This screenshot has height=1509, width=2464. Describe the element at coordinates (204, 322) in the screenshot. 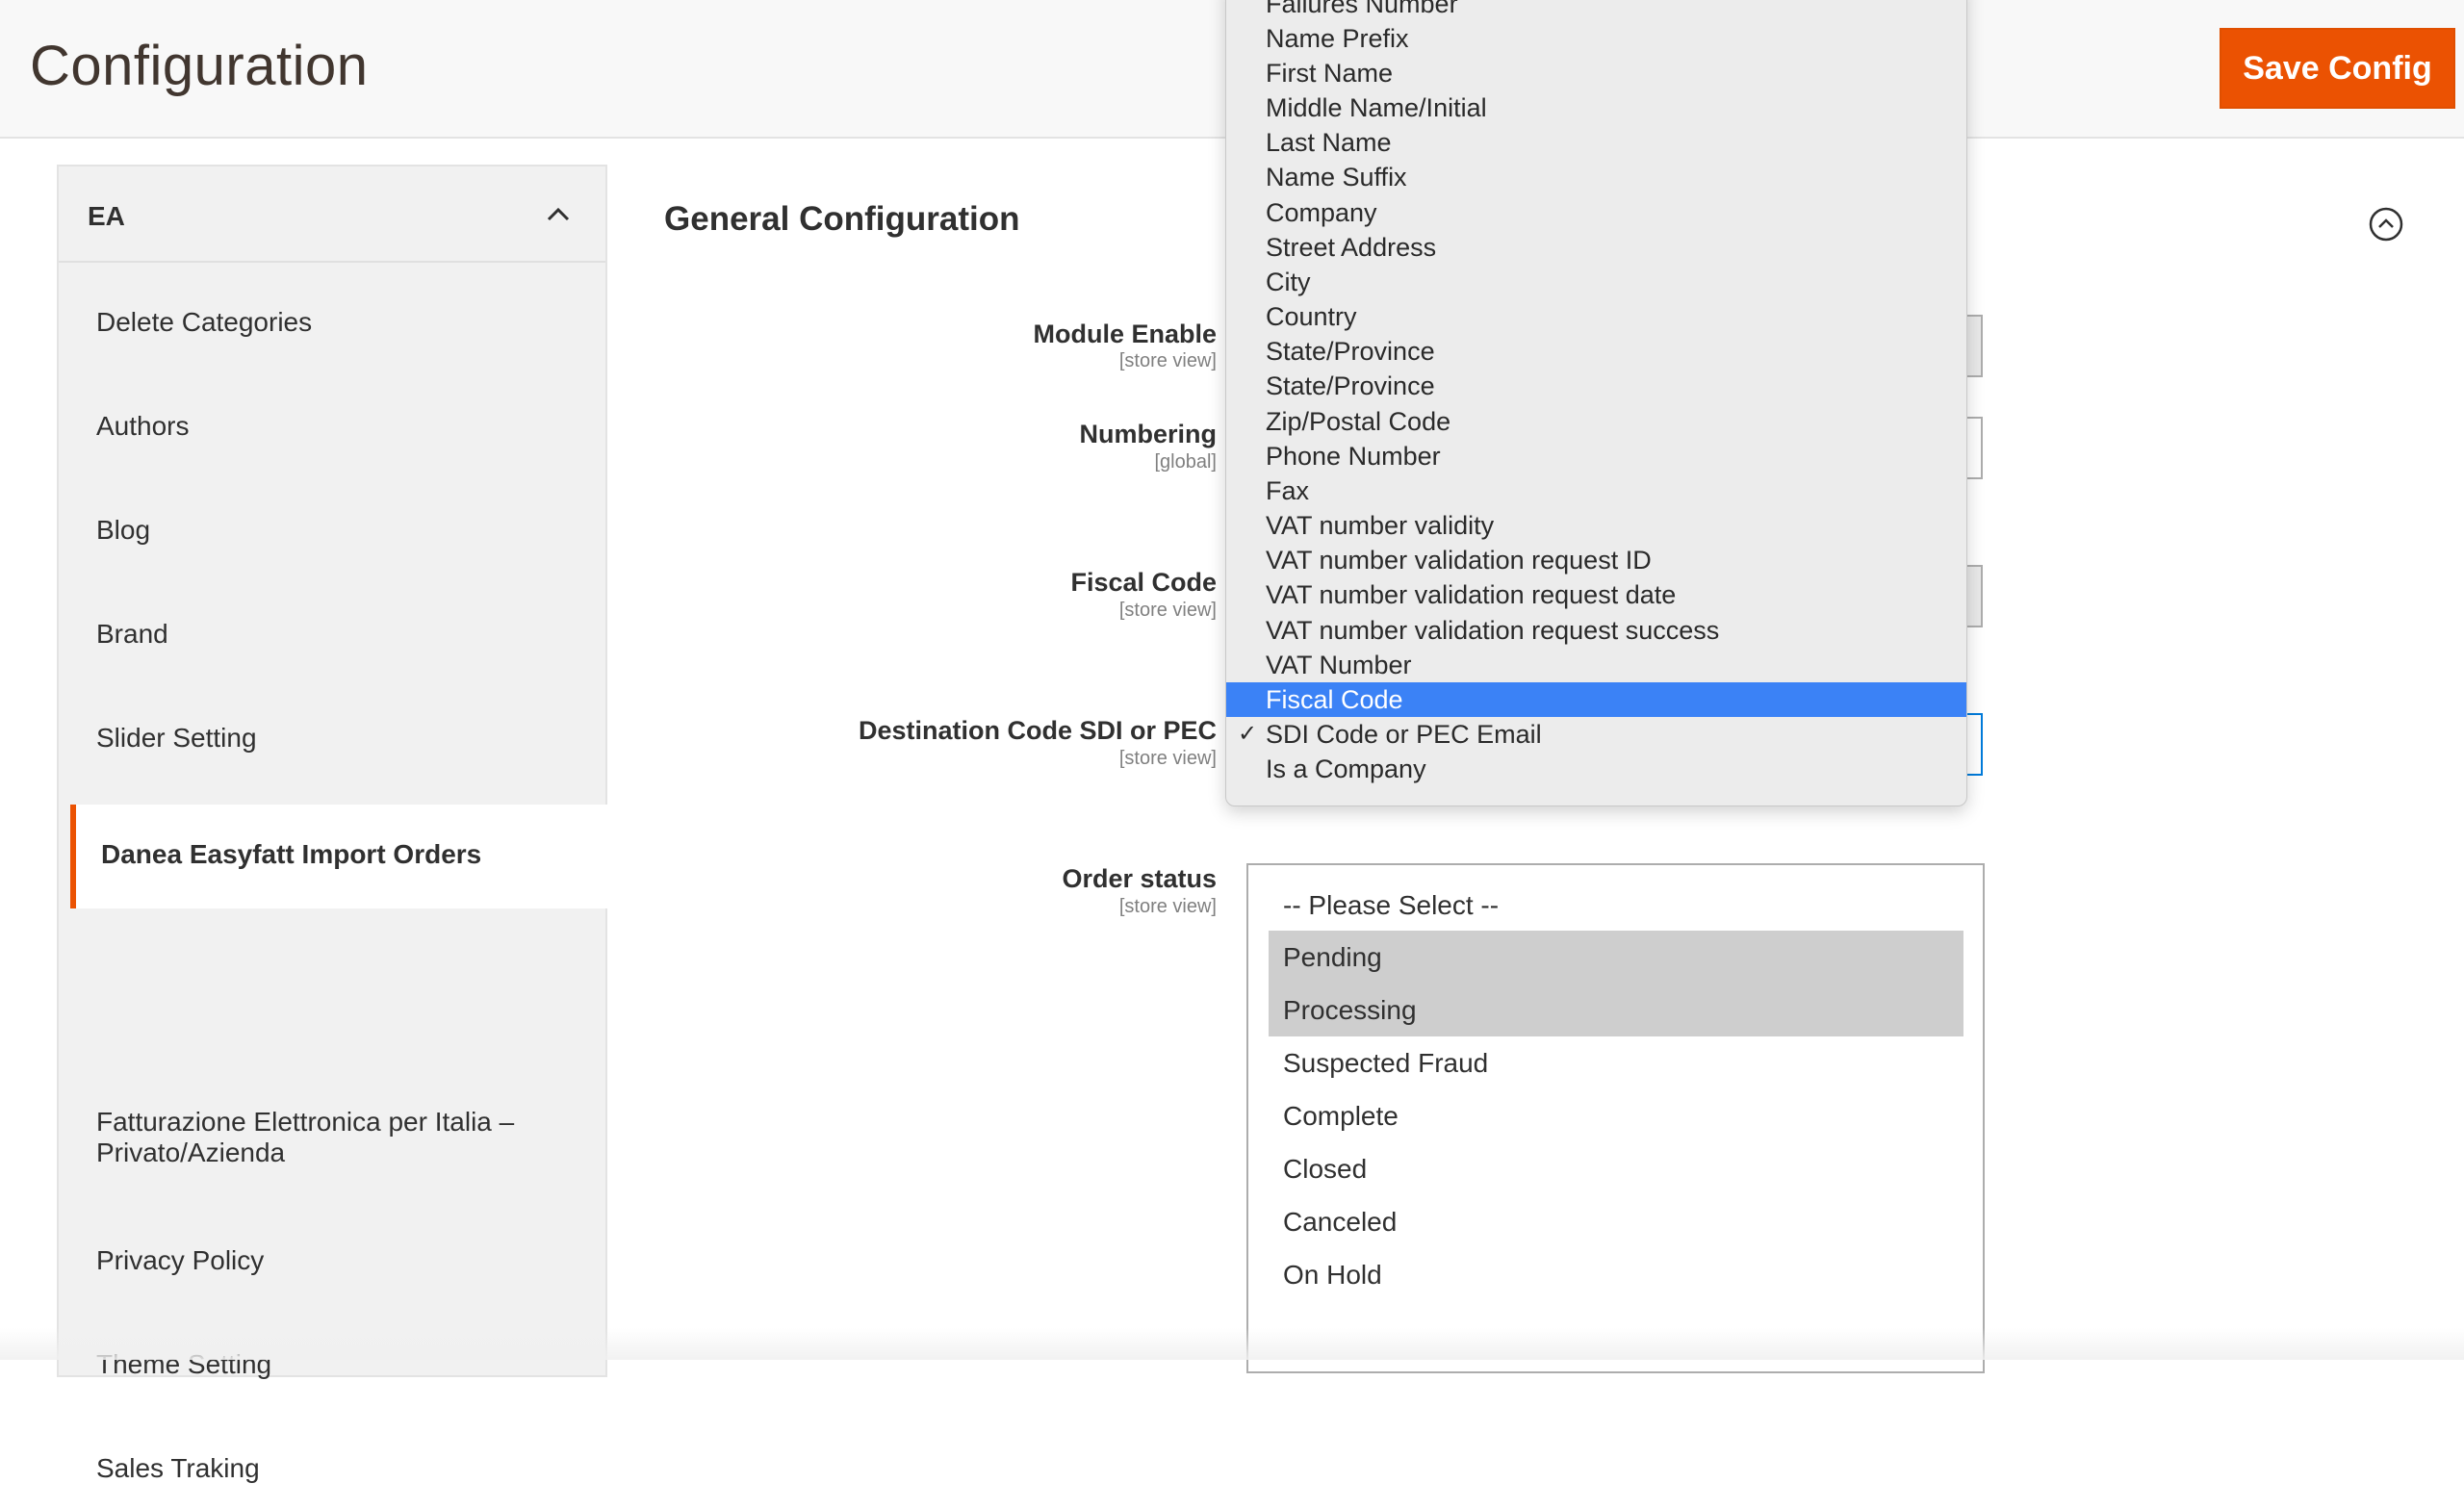

I see `sidebar-item-label: Delete Categories` at that location.